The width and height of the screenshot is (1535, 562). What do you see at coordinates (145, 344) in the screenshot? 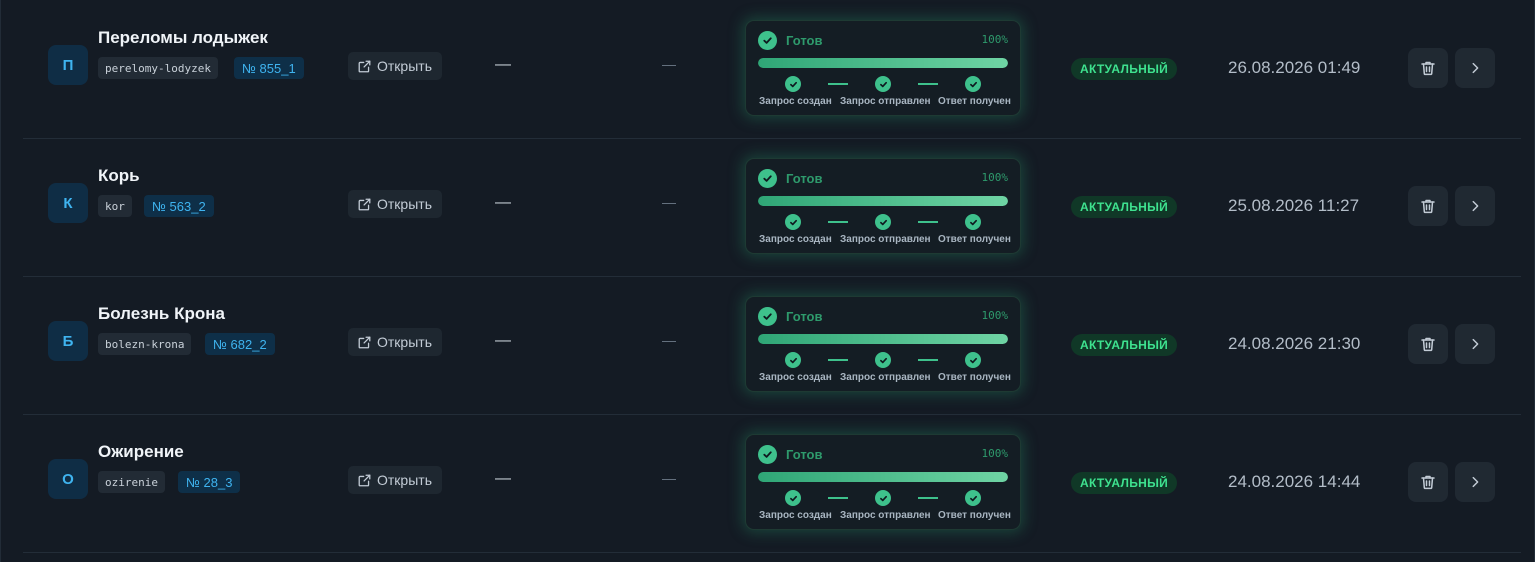
I see `slug-tag: bolezn-krona` at bounding box center [145, 344].